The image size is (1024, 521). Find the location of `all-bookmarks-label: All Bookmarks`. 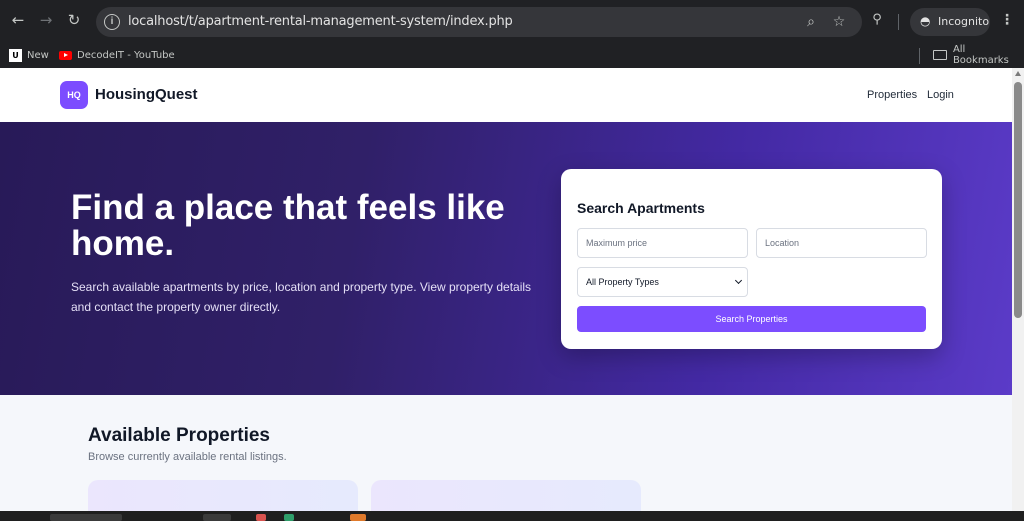

all-bookmarks-label: All Bookmarks is located at coordinates (980, 55).